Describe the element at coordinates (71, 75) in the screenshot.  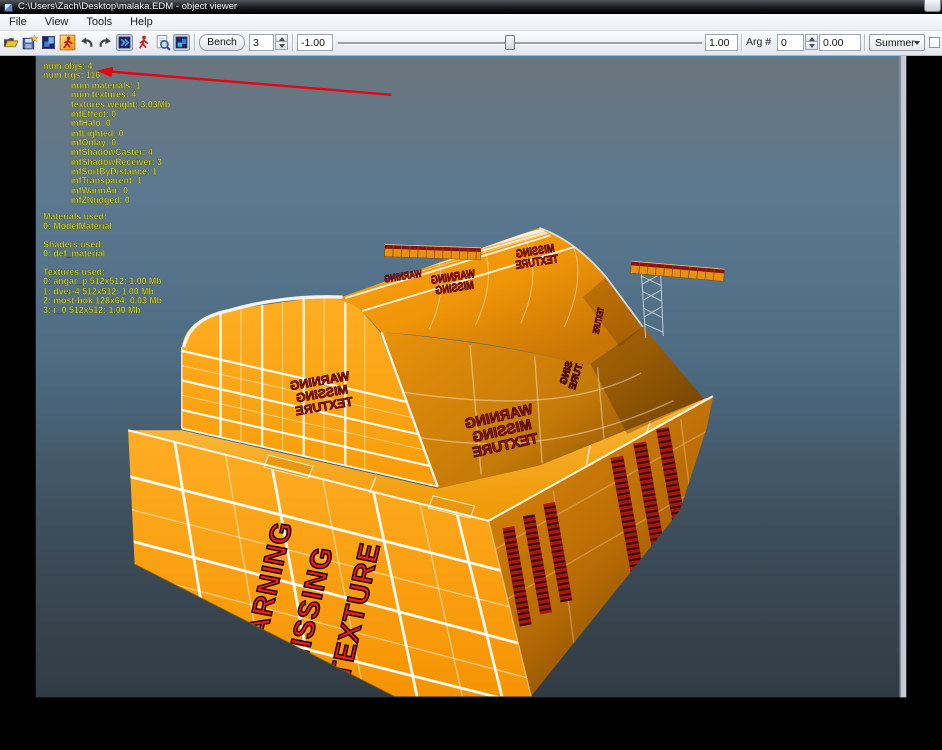
I see `svg-text: num trgs: 116` at that location.